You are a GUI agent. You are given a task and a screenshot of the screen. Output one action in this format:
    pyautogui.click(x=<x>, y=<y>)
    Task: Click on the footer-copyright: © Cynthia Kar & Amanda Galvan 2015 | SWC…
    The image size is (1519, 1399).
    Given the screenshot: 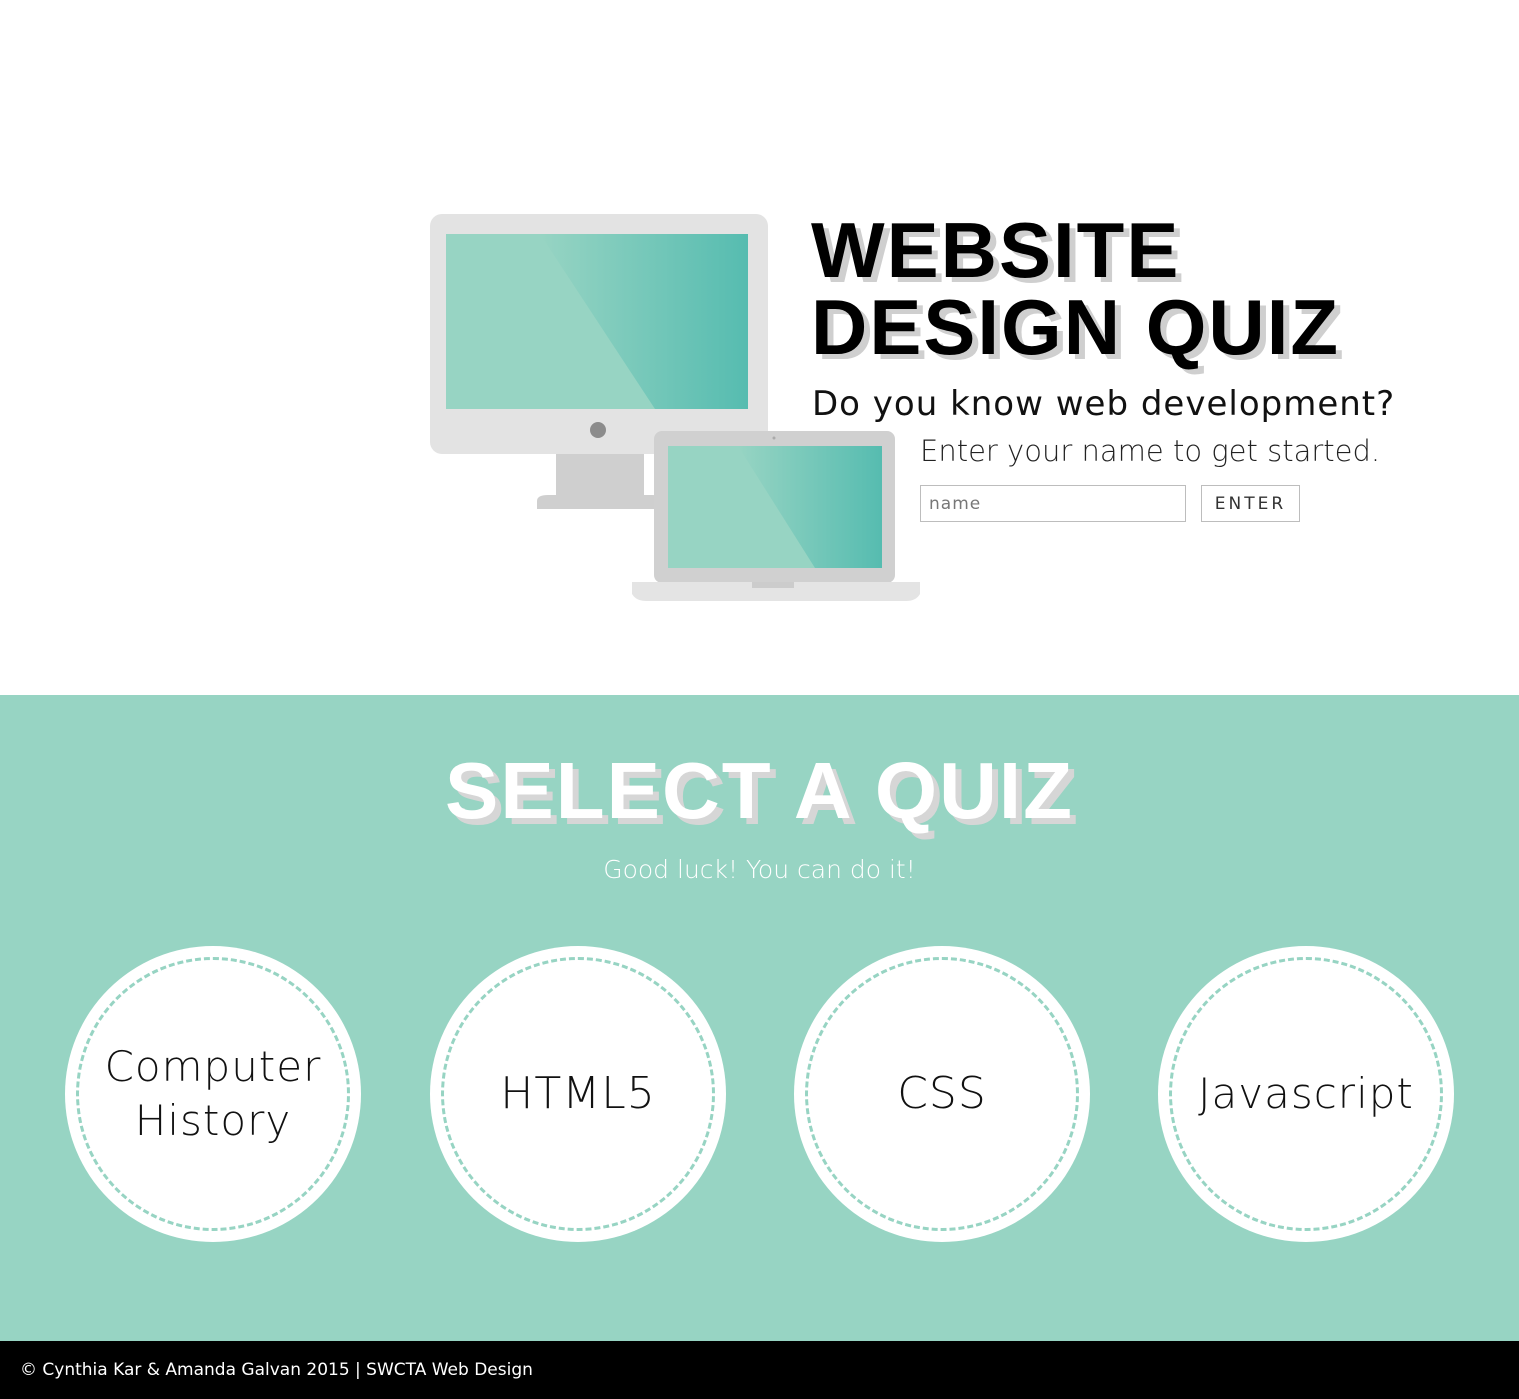 What is the action you would take?
    pyautogui.click(x=276, y=1370)
    